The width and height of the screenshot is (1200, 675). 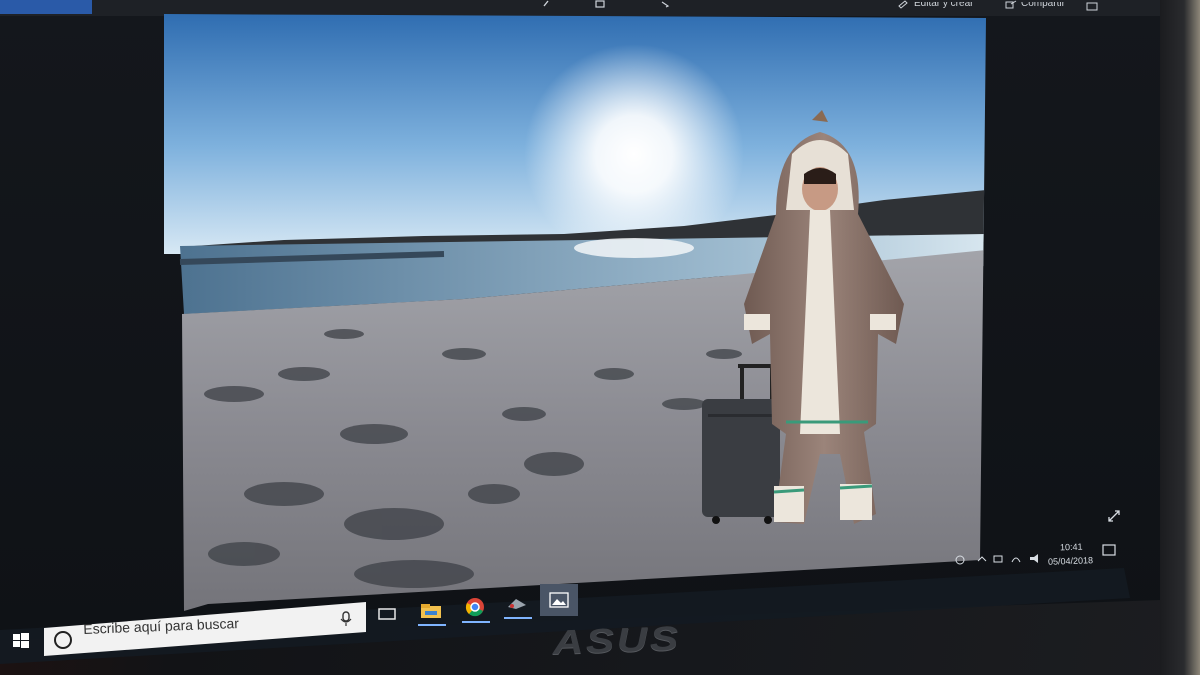 I want to click on system-tray: 10:41 05/04/2018, so click(x=1037, y=557).